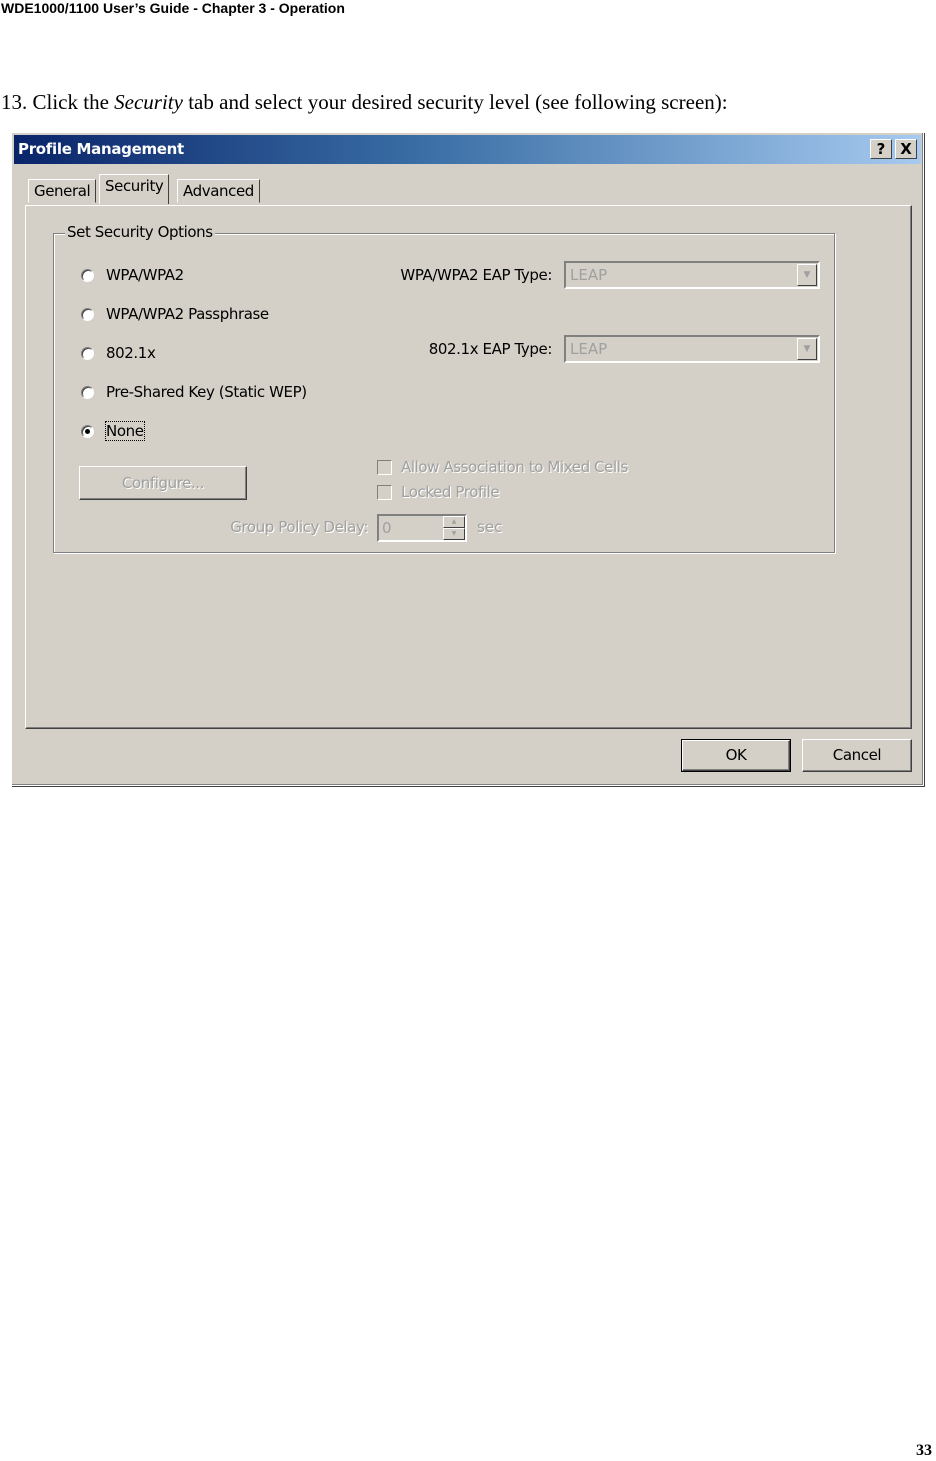 The width and height of the screenshot is (936, 1461). What do you see at coordinates (514, 467) in the screenshot?
I see `checkbox-label: Allow Association to Mixed Cells` at bounding box center [514, 467].